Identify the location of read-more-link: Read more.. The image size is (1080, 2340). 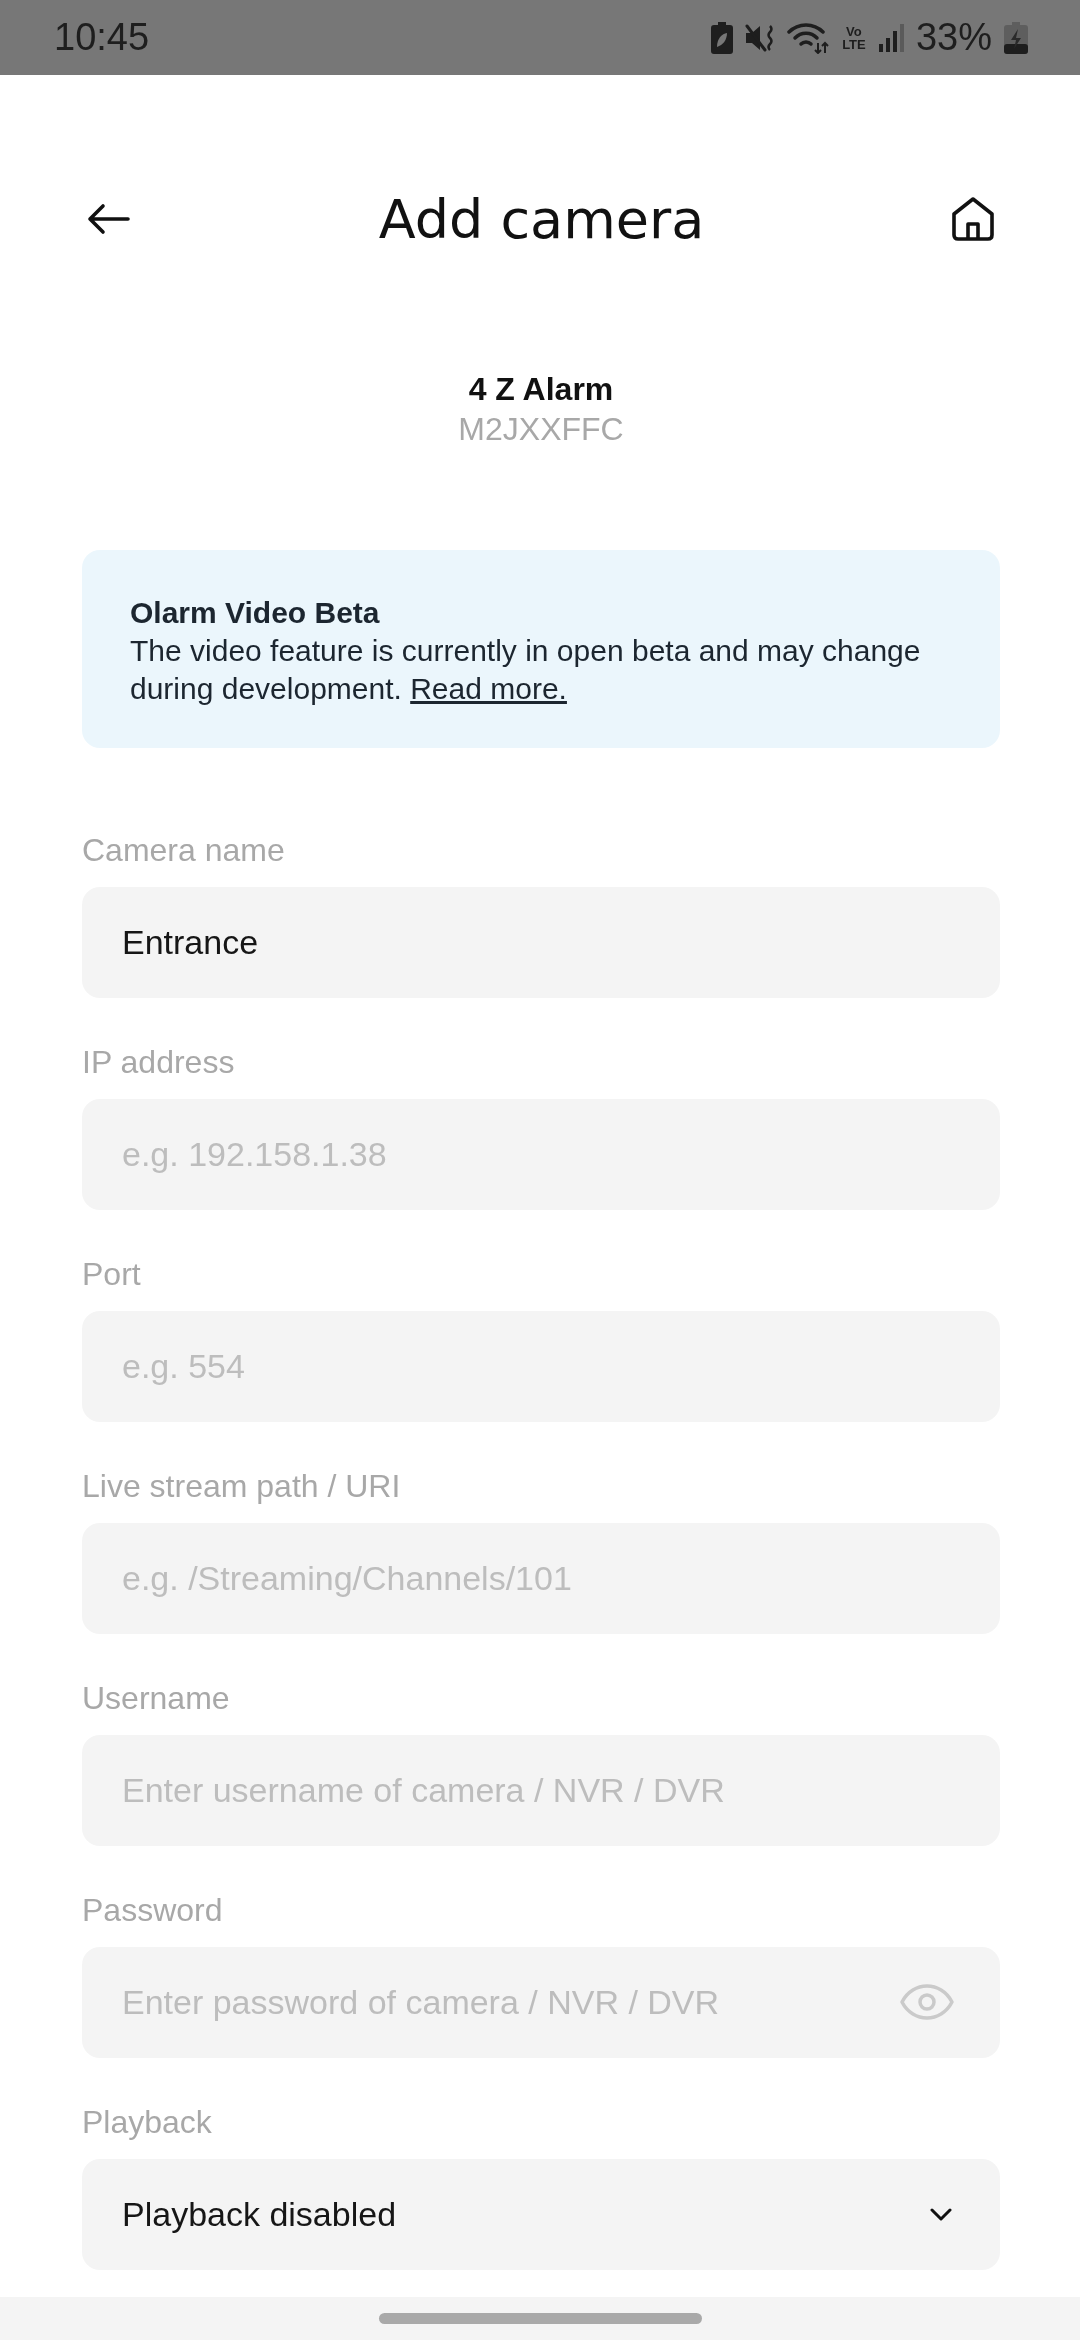
(488, 688).